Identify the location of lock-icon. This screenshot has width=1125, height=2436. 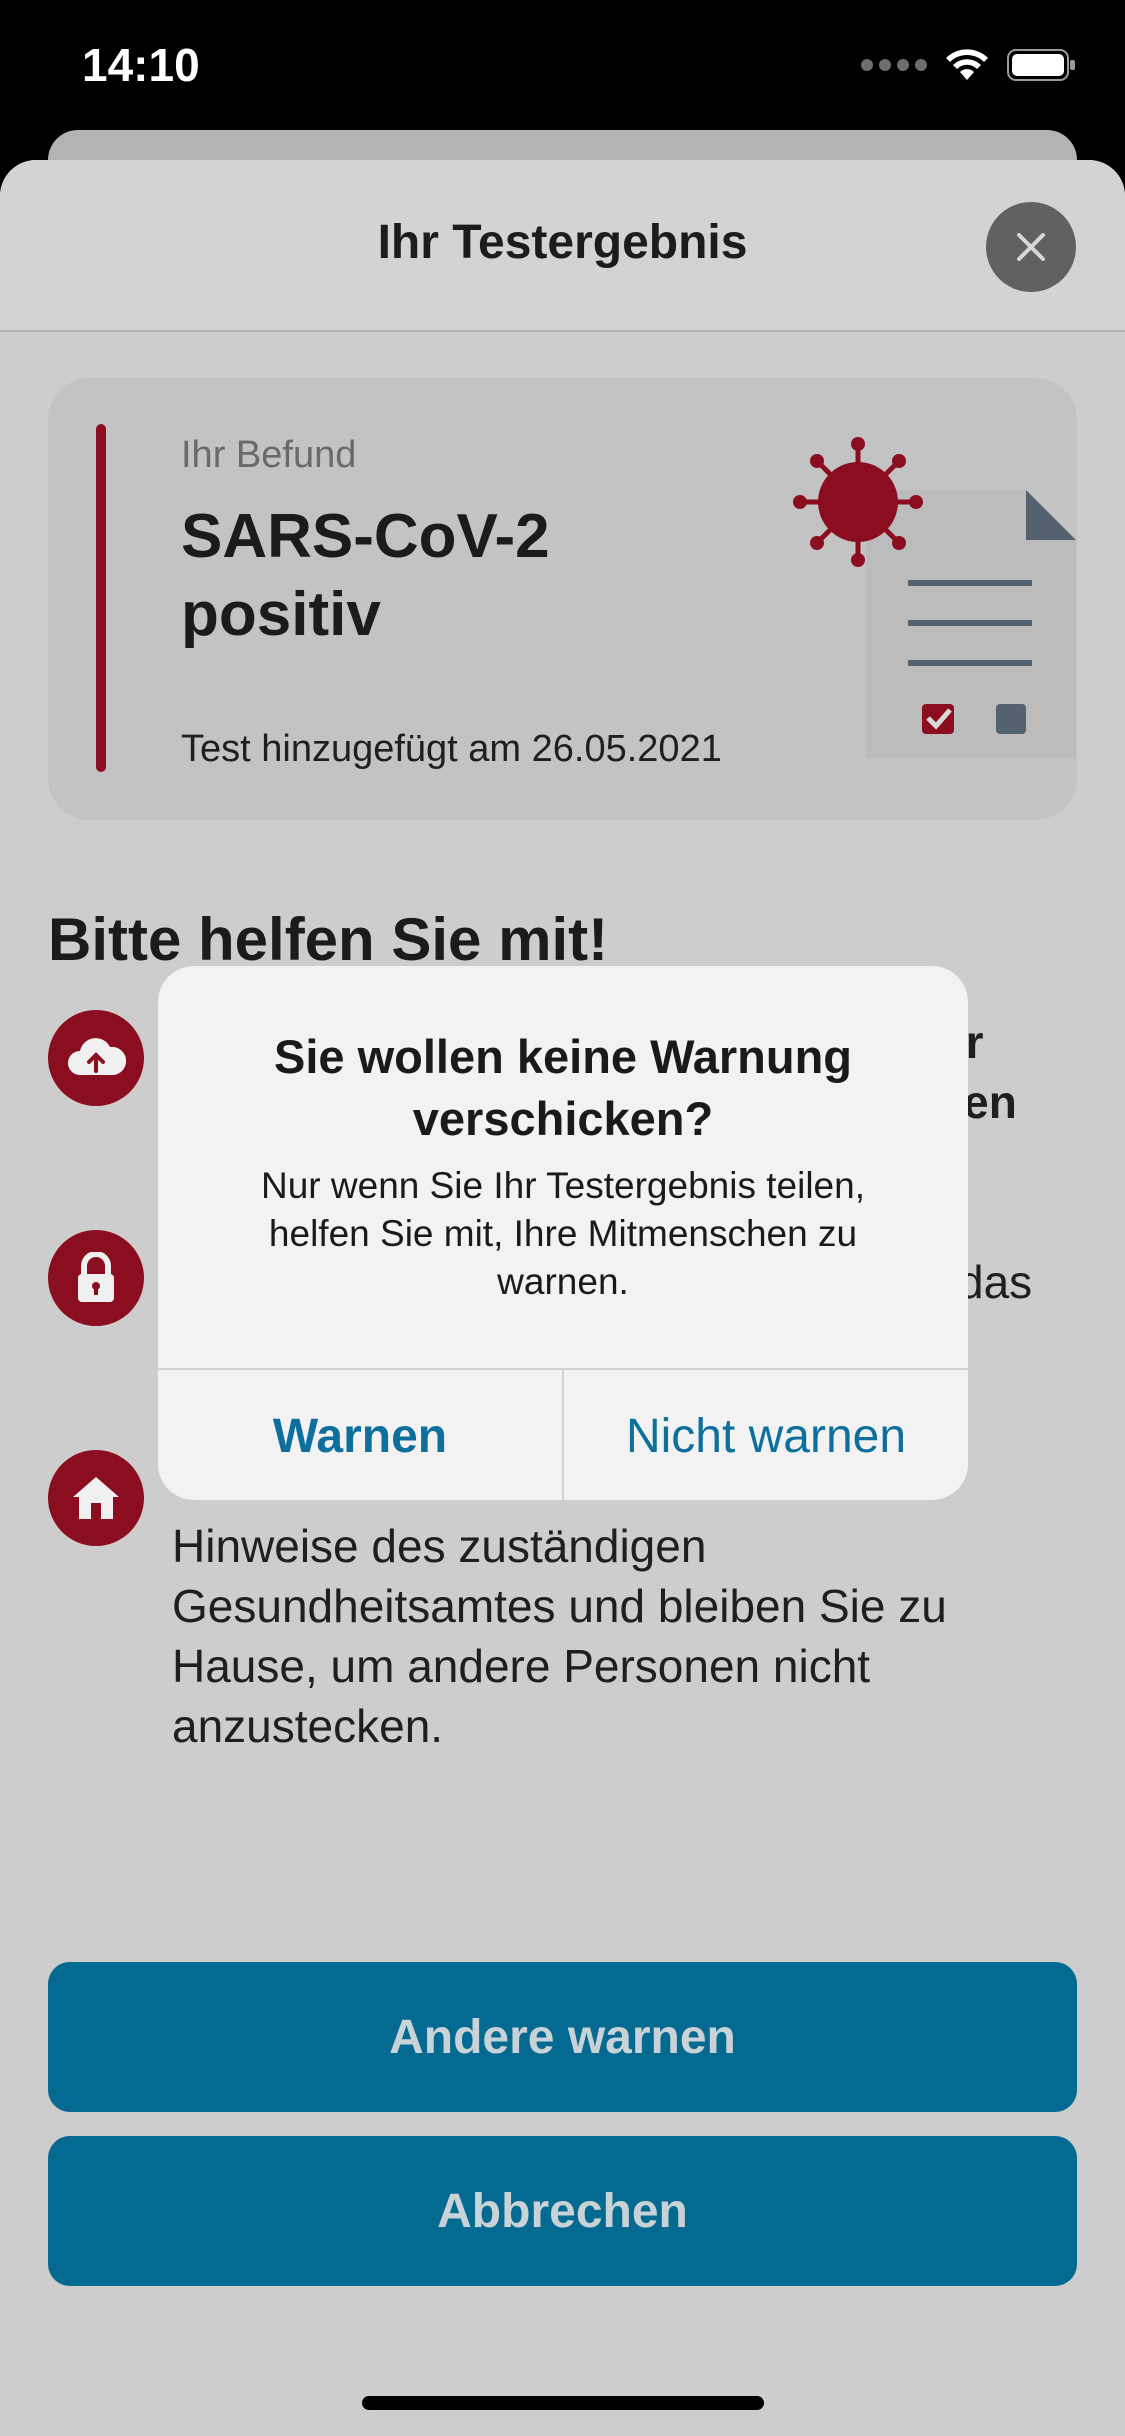
(96, 1278).